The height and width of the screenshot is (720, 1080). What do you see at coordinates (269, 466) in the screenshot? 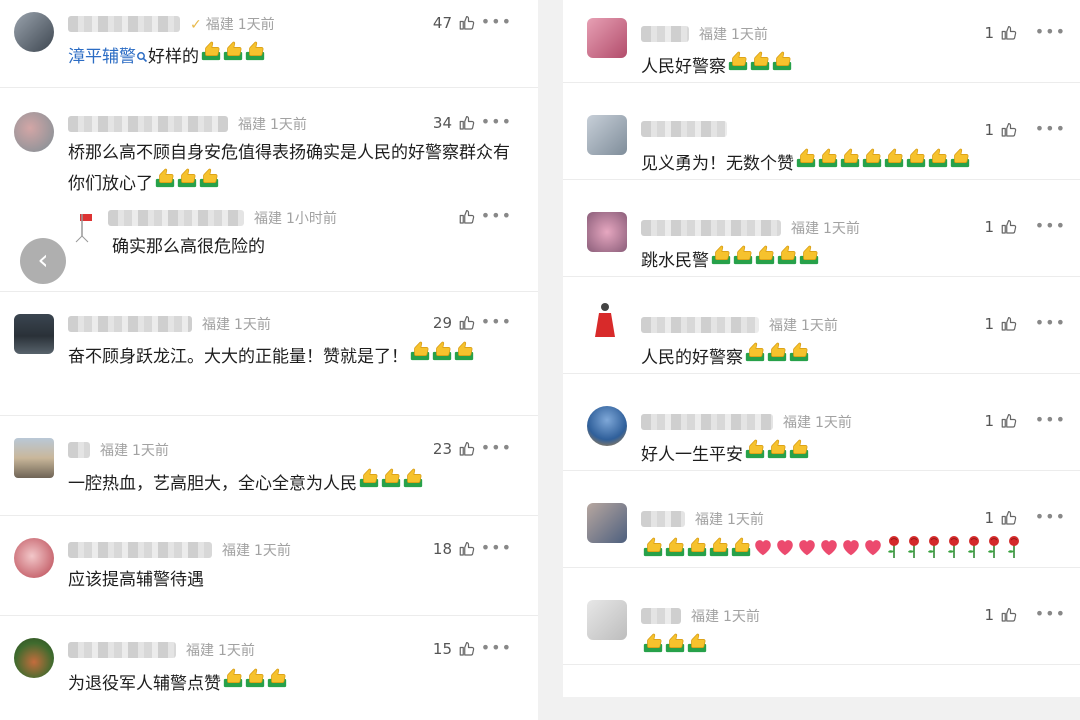
I see `comment-item: 福建 1天前 23 ••• 一腔热血，艺高胆大，全心全意为人民` at bounding box center [269, 466].